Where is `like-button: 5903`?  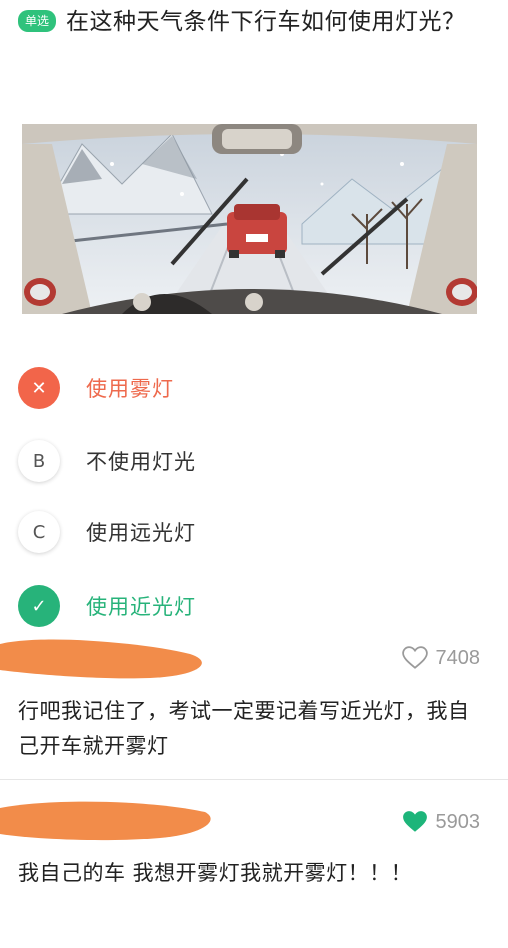
like-button: 5903 is located at coordinates (441, 822).